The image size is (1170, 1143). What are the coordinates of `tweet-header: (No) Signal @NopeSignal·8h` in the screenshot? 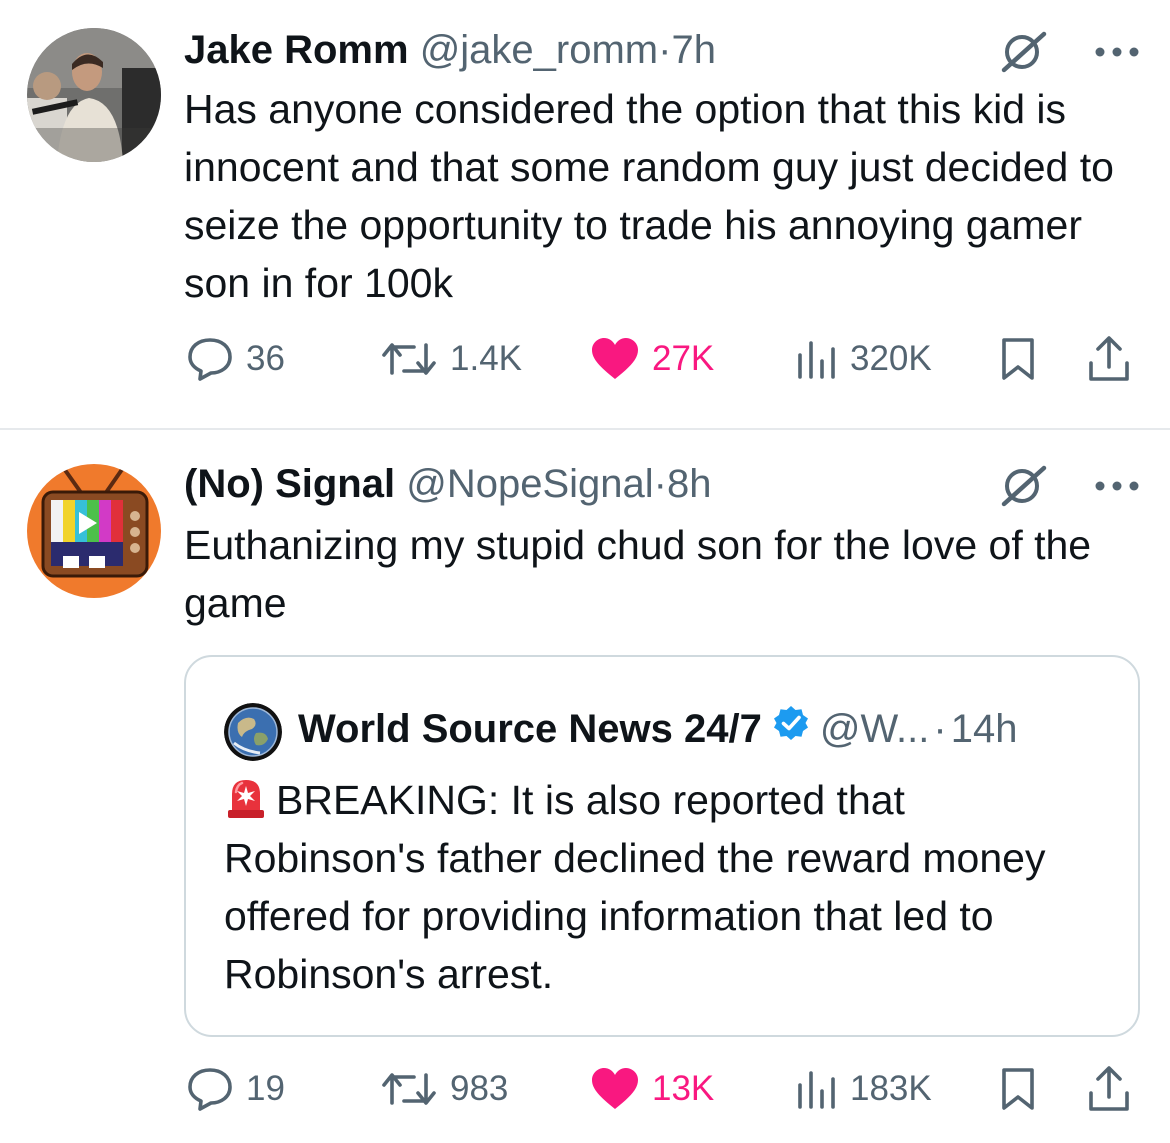 It's located at (447, 484).